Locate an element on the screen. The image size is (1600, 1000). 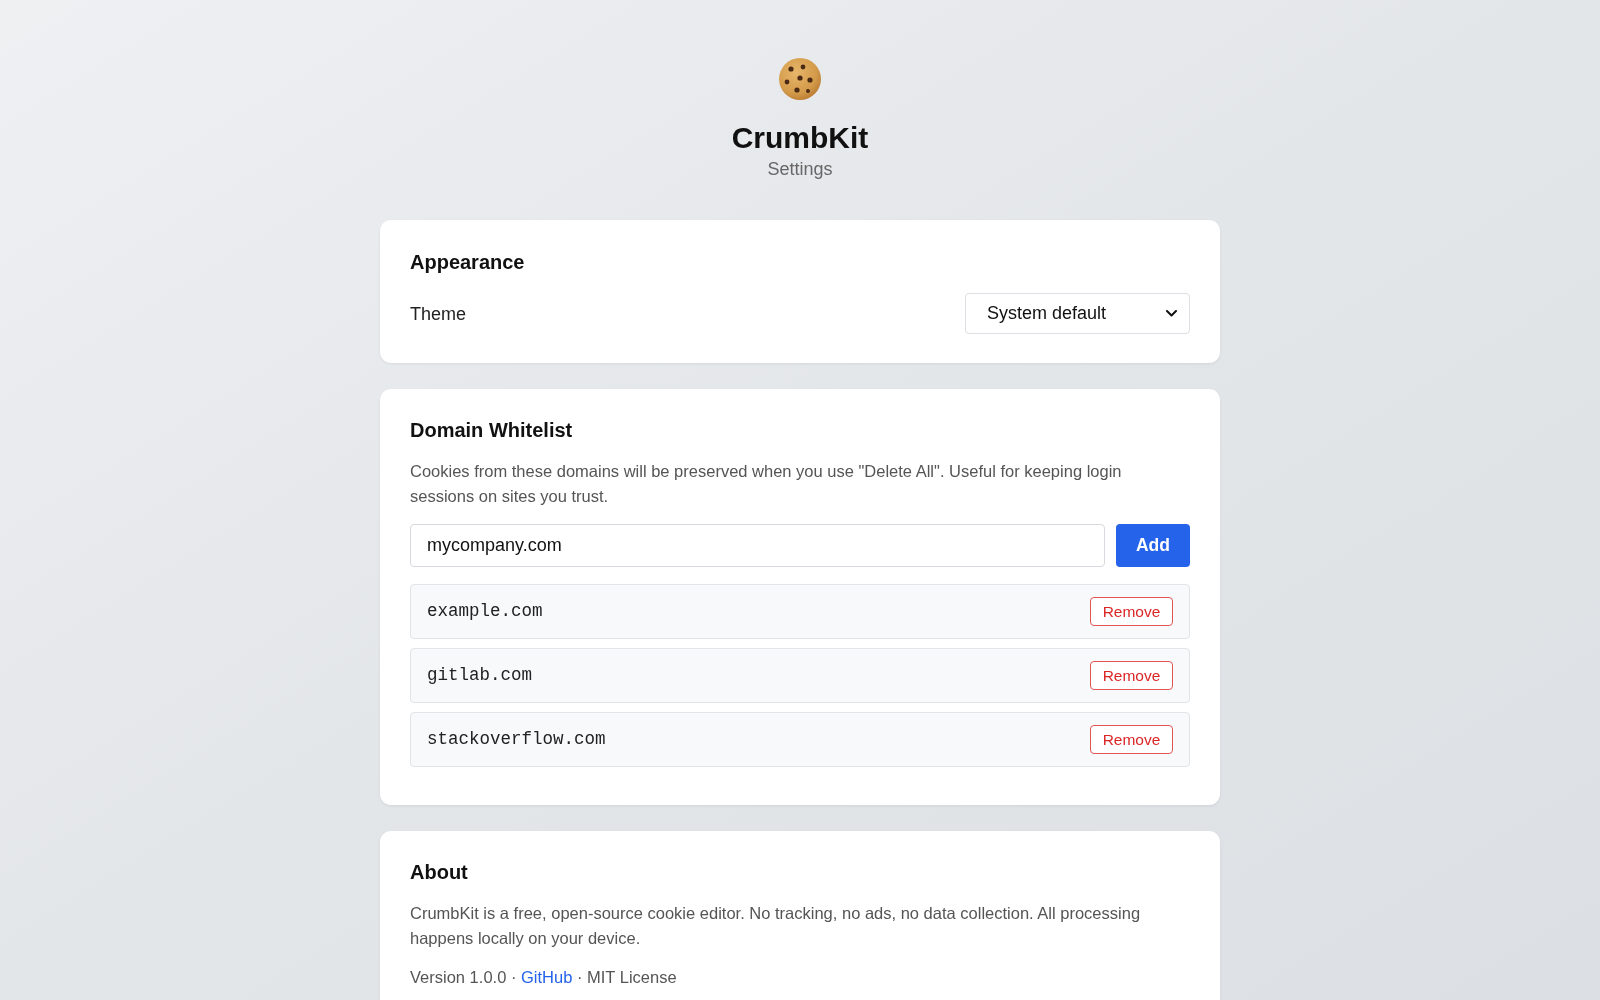
section-heading: Domain Whitelist is located at coordinates (492, 430).